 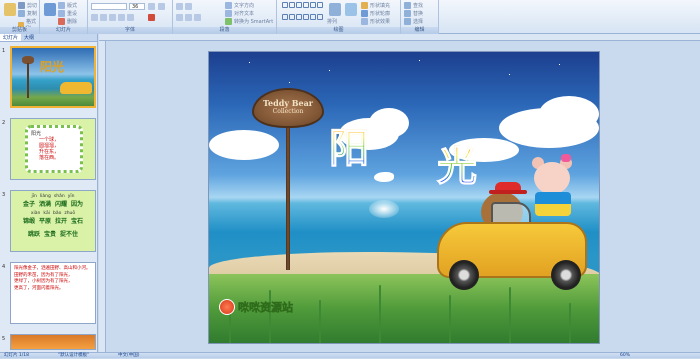 I want to click on find-button: 查找, so click(x=413, y=5).